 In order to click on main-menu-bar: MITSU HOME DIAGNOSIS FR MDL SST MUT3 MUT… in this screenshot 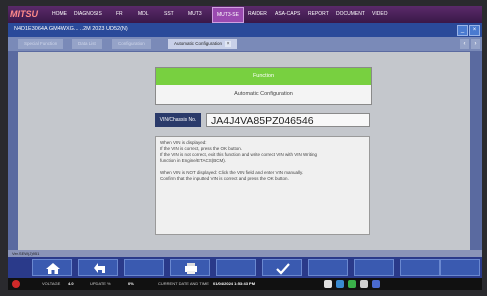, I will do `click(245, 14)`.